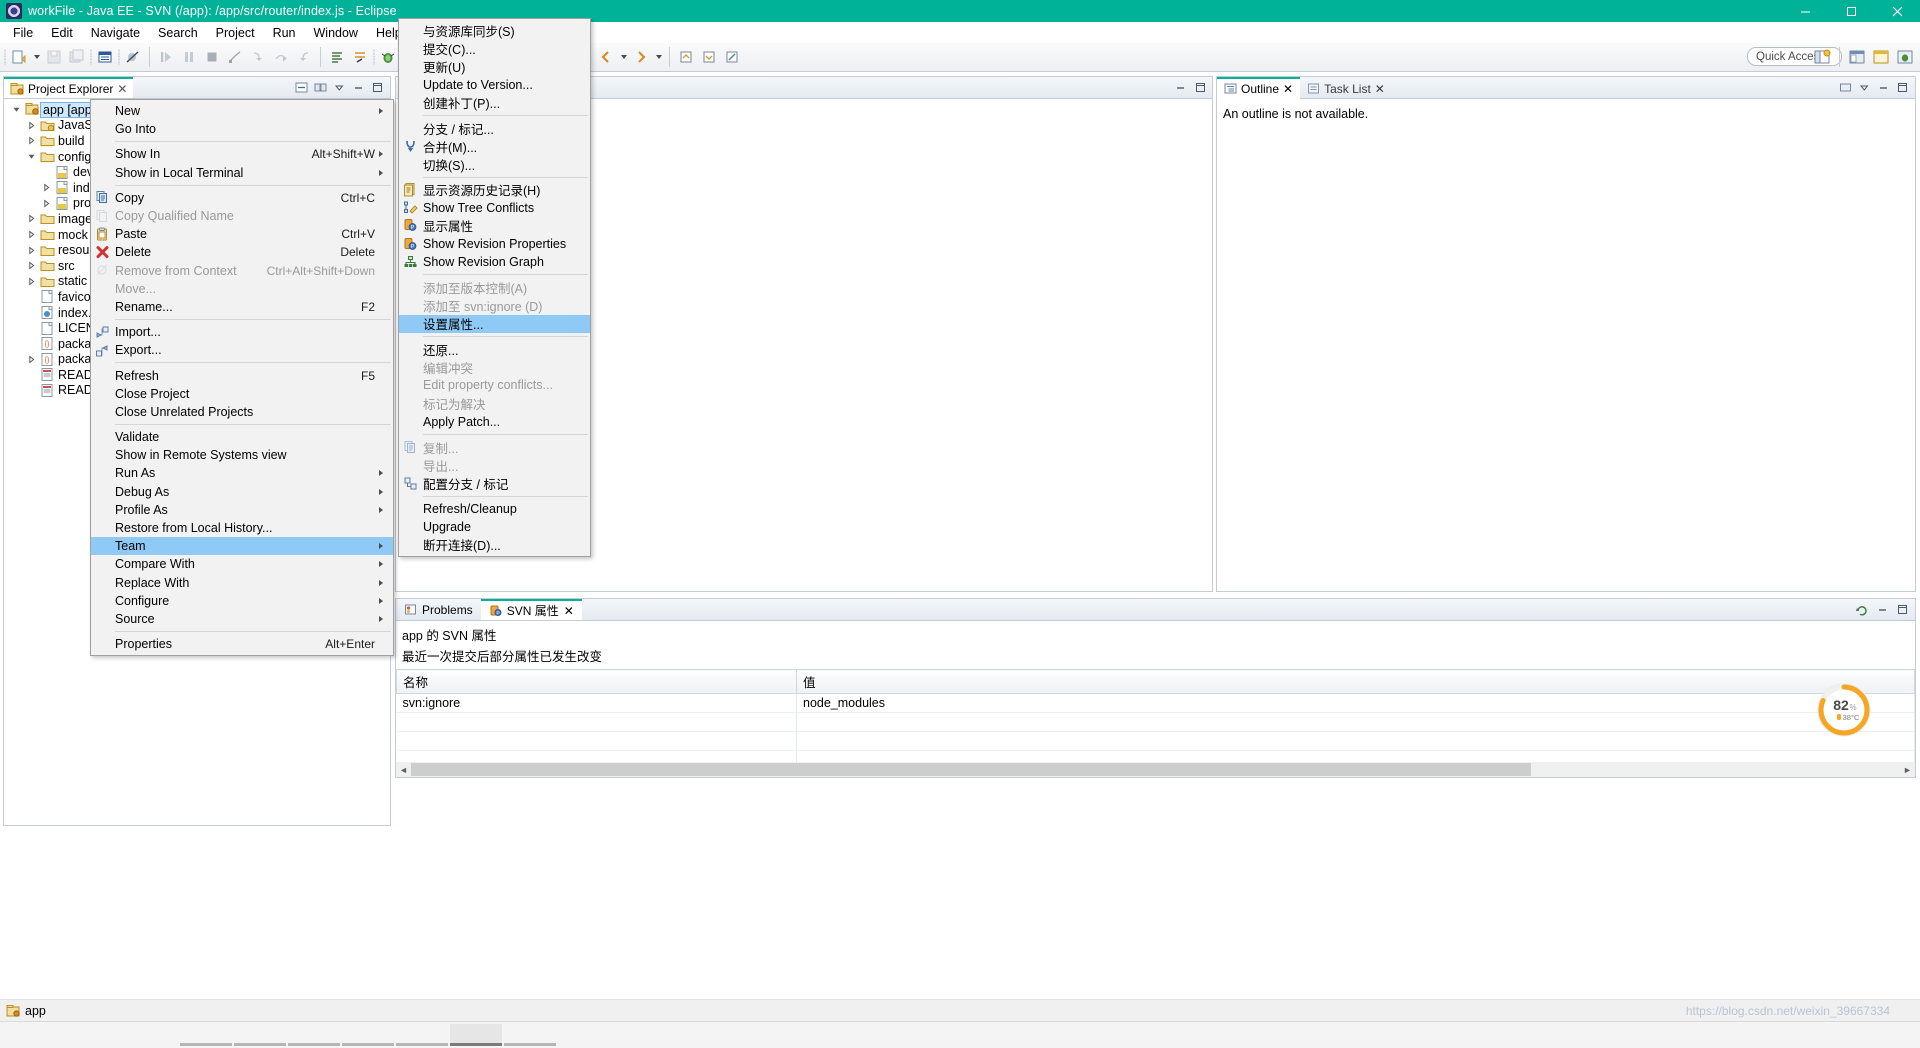 This screenshot has width=1920, height=1048. I want to click on forward-icon, so click(641, 57).